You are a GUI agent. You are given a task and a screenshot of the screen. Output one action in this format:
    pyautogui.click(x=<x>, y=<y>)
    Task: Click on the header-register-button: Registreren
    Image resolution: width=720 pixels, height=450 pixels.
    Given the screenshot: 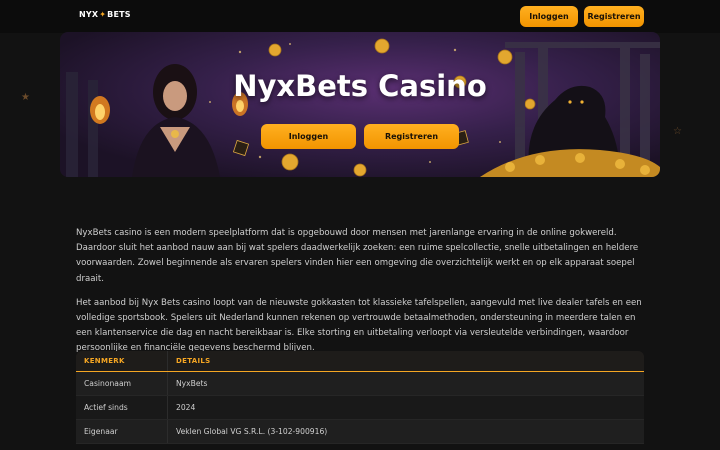 What is the action you would take?
    pyautogui.click(x=614, y=16)
    